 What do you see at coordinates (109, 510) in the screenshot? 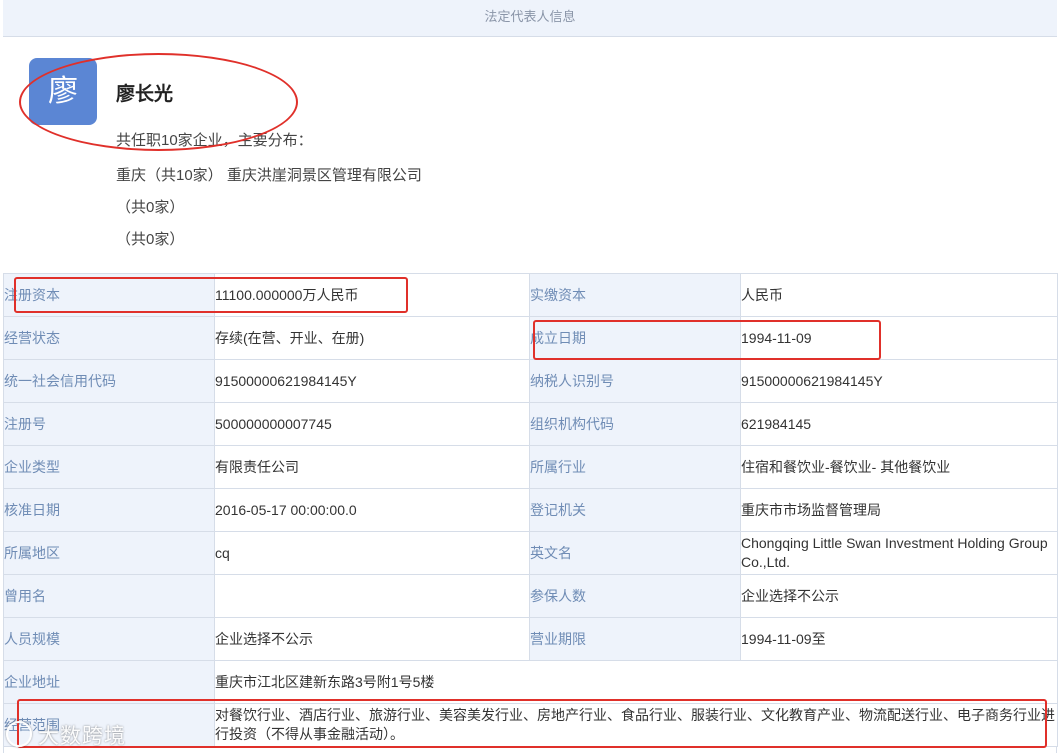
I see `field-label: 核准日期` at bounding box center [109, 510].